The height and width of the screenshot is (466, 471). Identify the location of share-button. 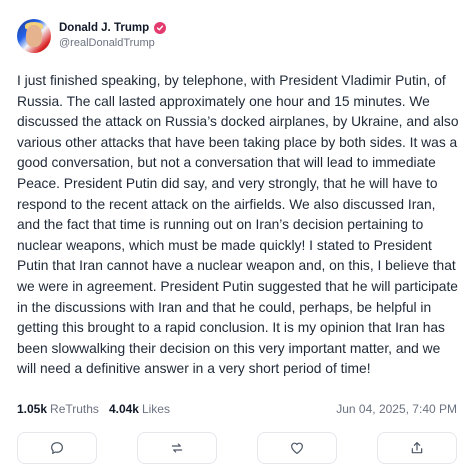
(417, 448).